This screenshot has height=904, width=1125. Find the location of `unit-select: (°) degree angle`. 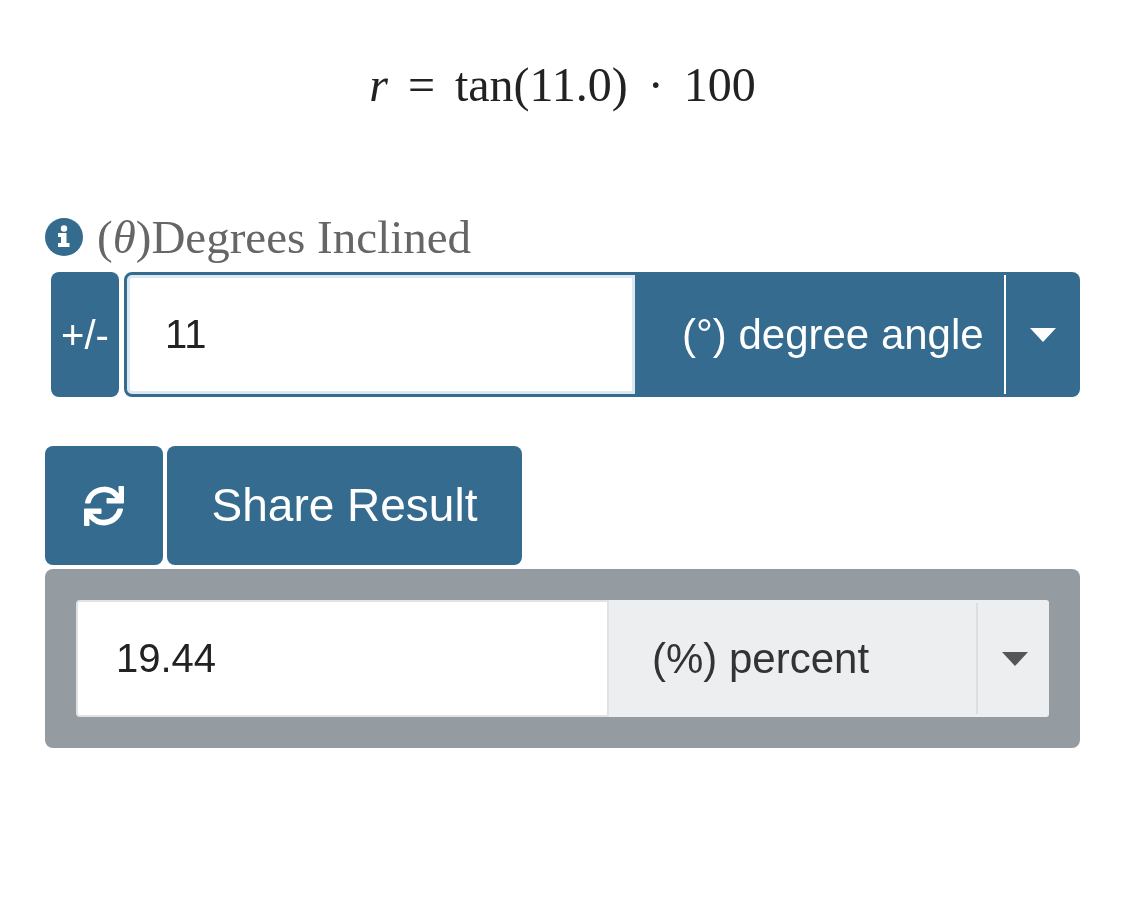

unit-select: (°) degree angle is located at coordinates (859, 334).